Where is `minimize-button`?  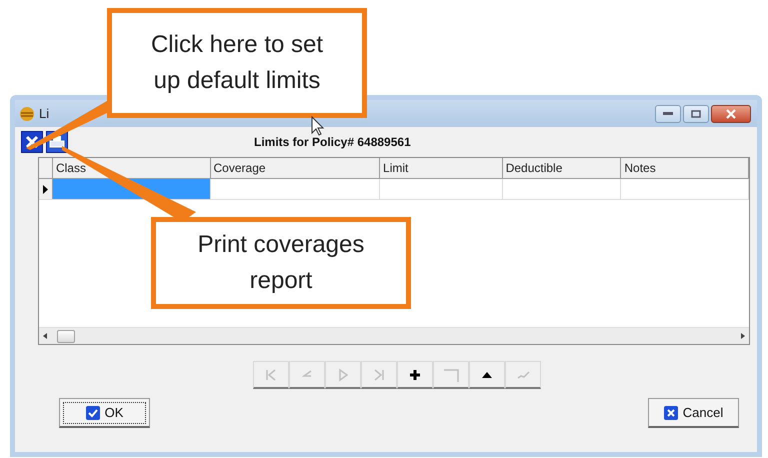
minimize-button is located at coordinates (668, 113).